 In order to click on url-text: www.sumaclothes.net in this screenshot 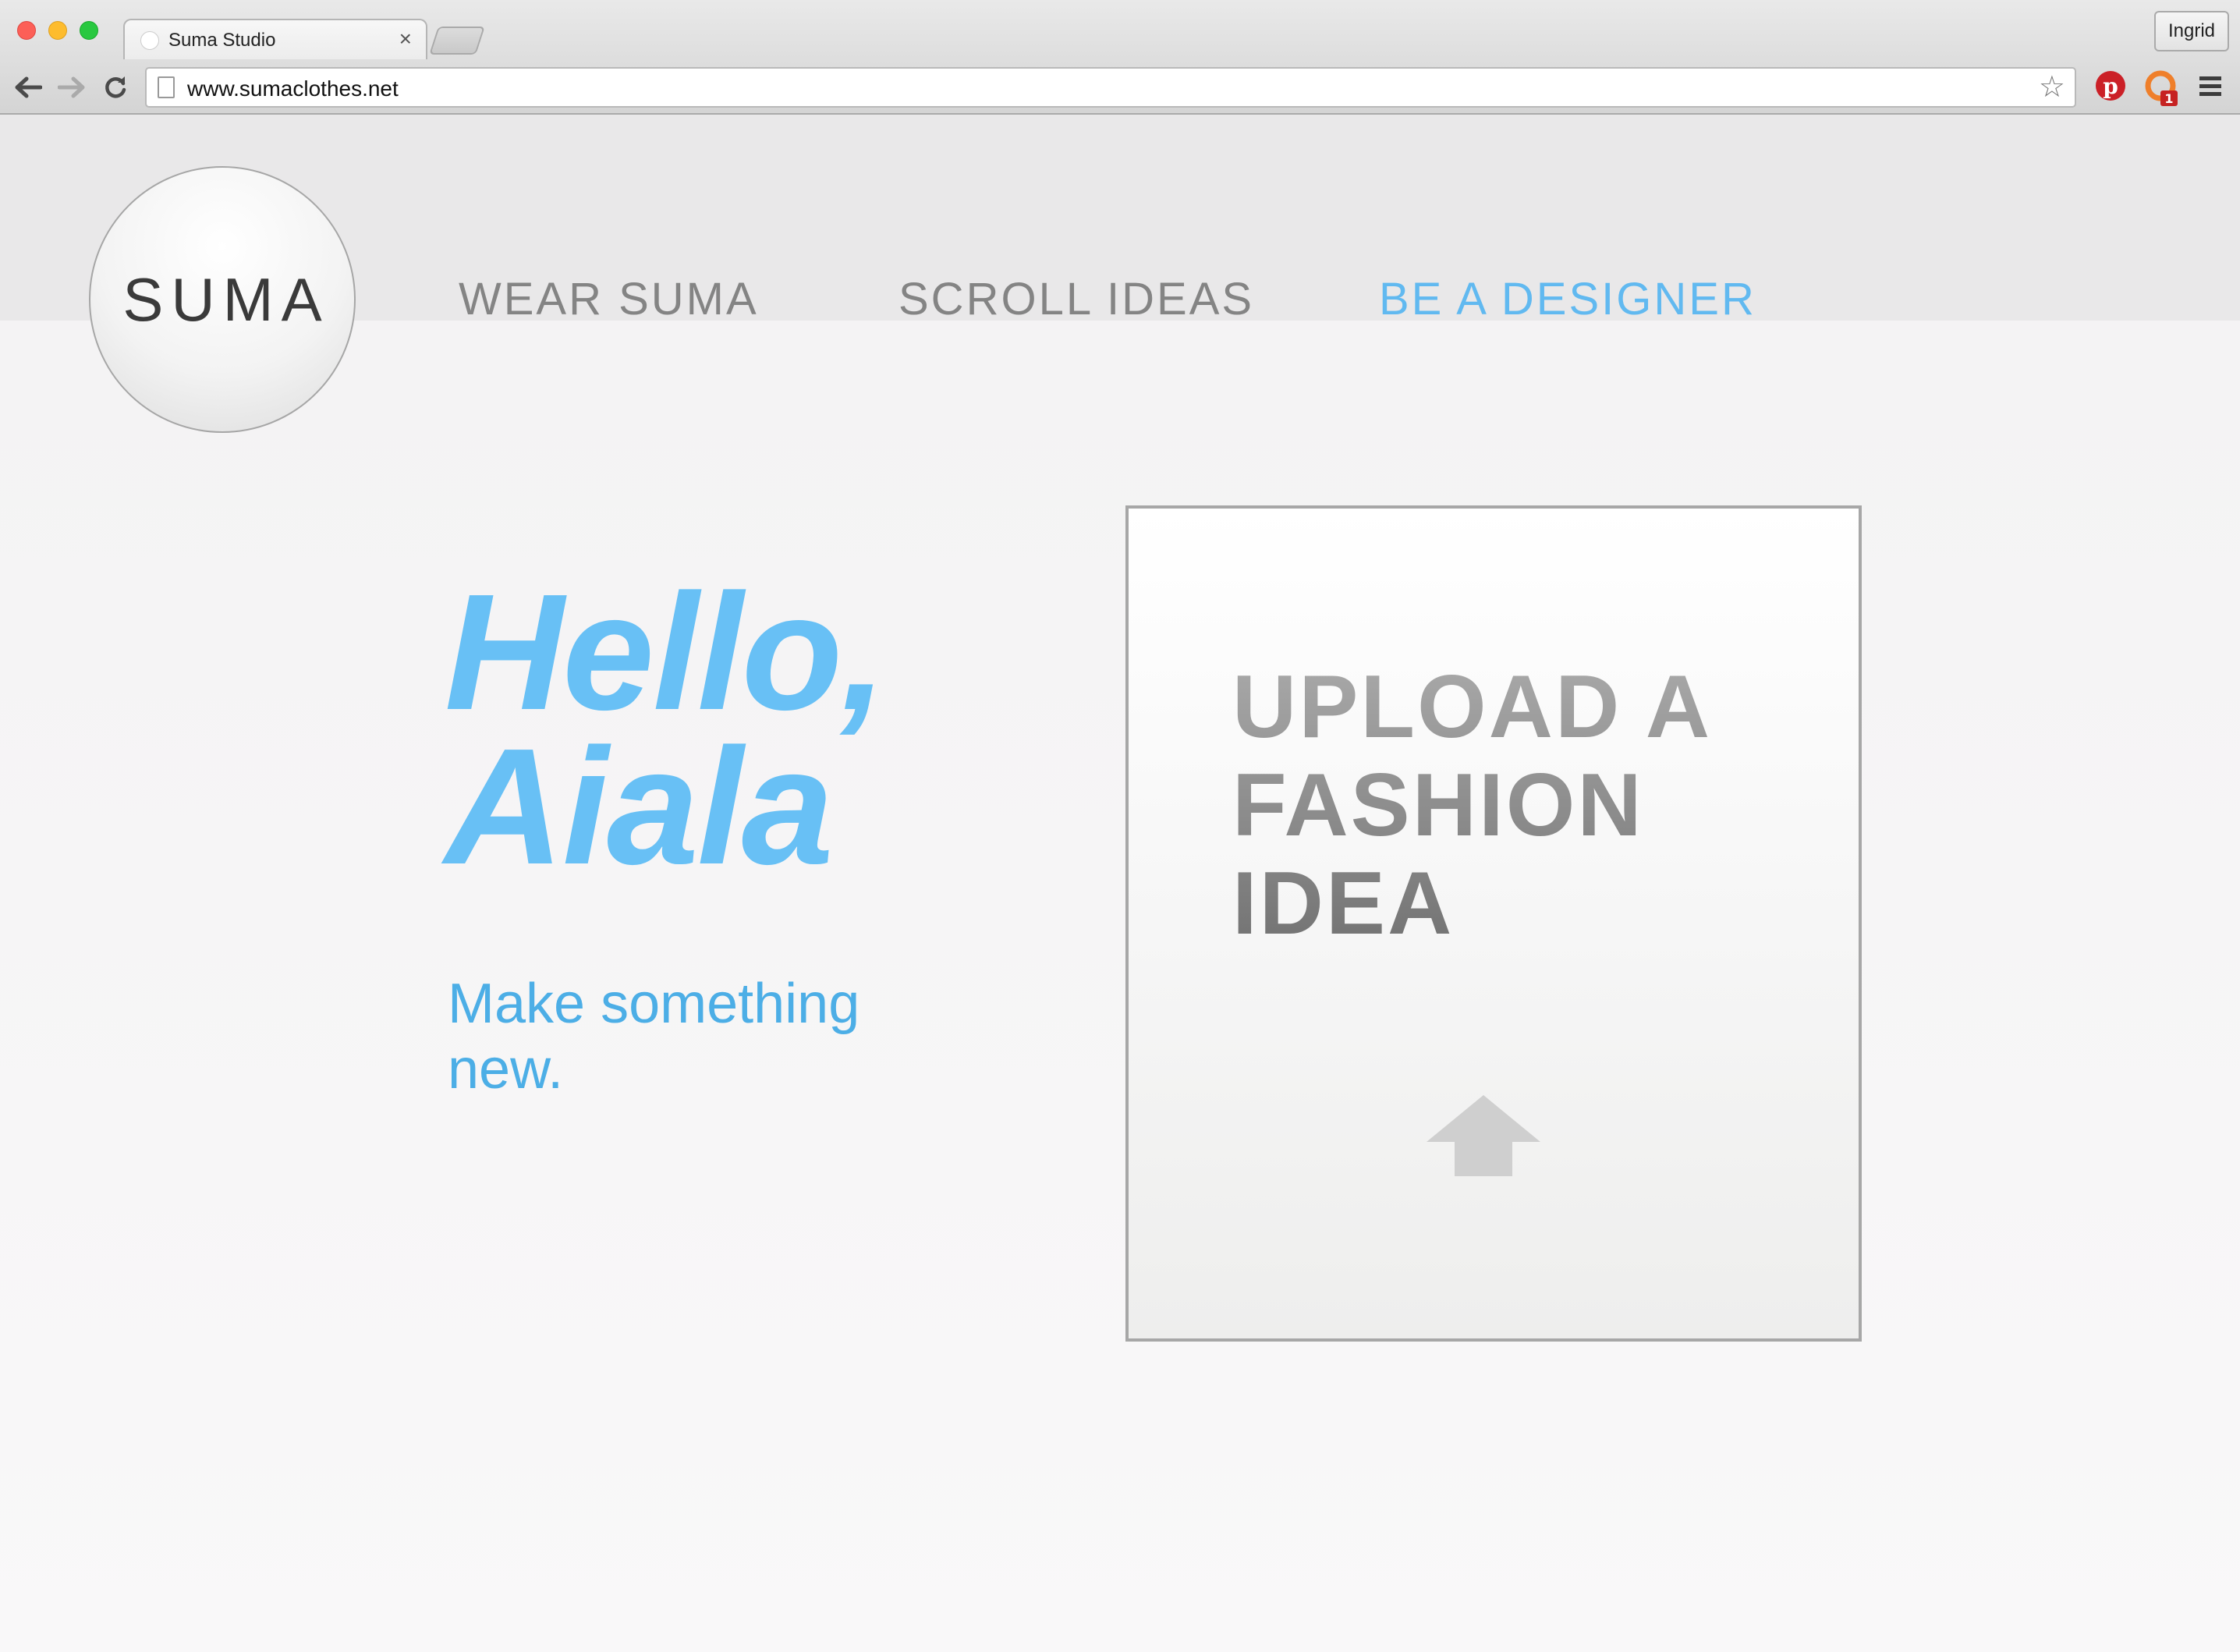, I will do `click(293, 88)`.